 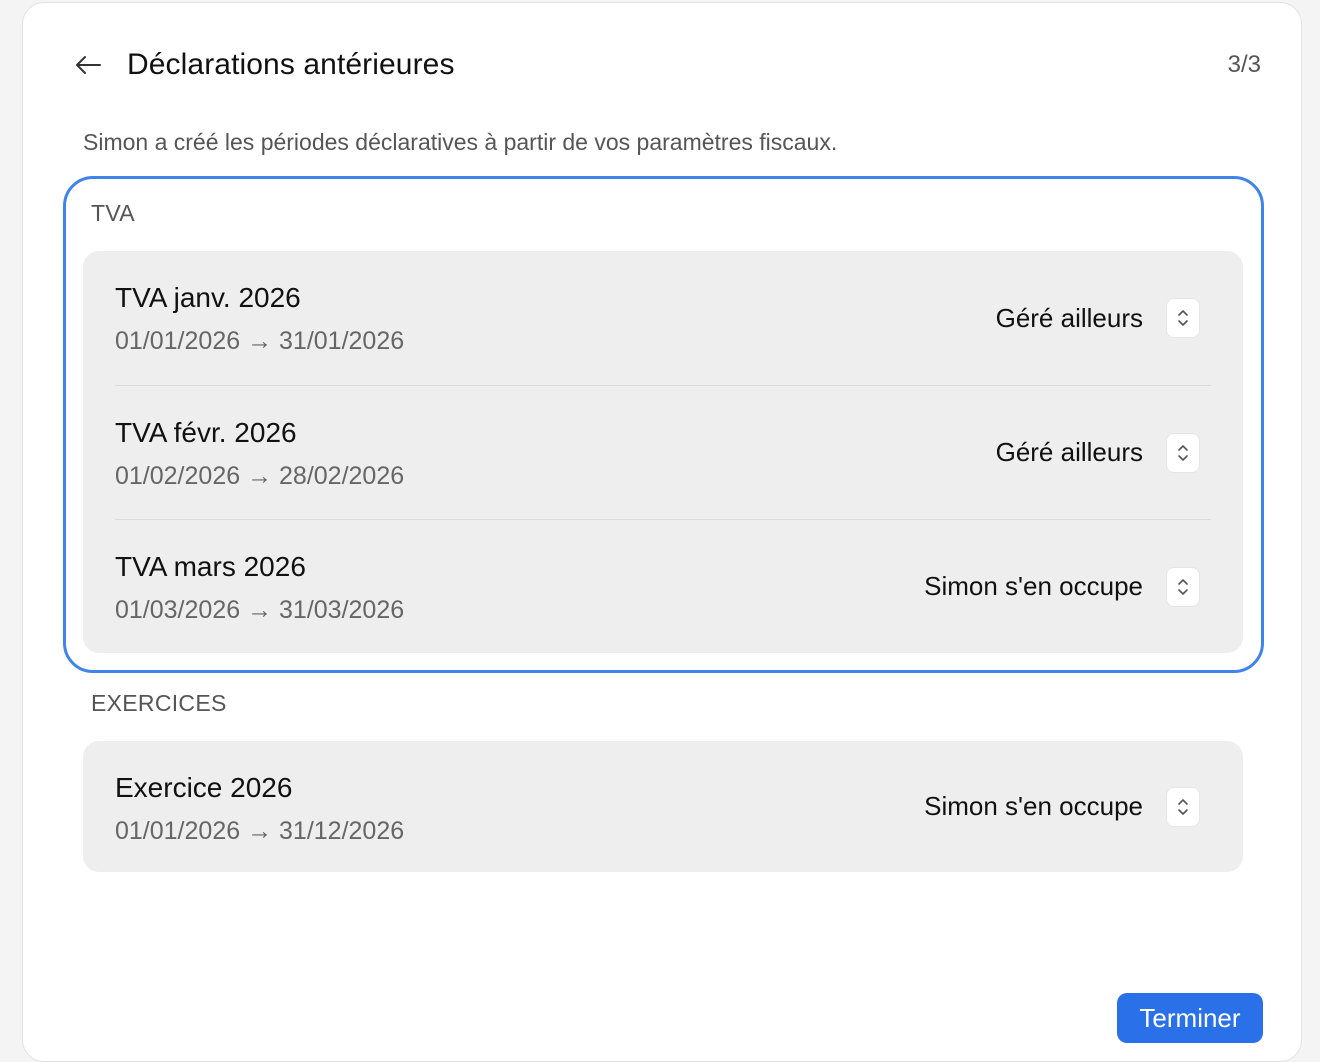 What do you see at coordinates (260, 610) in the screenshot?
I see `period-dates: 01/03/2026 → 31/03/2026` at bounding box center [260, 610].